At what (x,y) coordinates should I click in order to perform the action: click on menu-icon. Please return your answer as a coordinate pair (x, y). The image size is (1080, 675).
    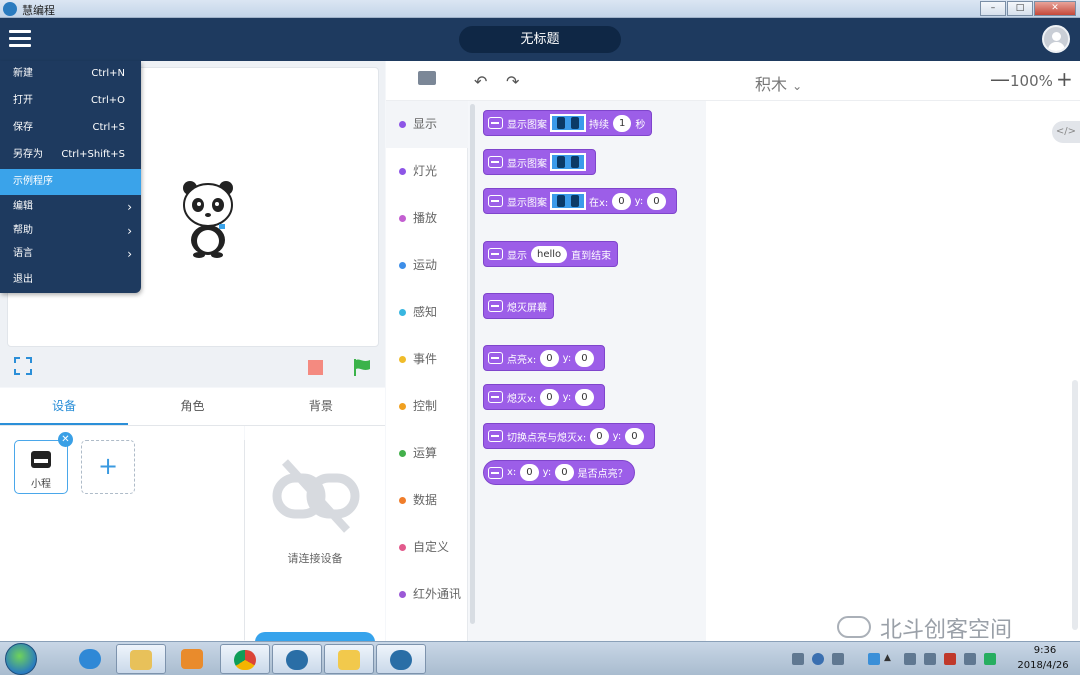
    Looking at the image, I should click on (20, 39).